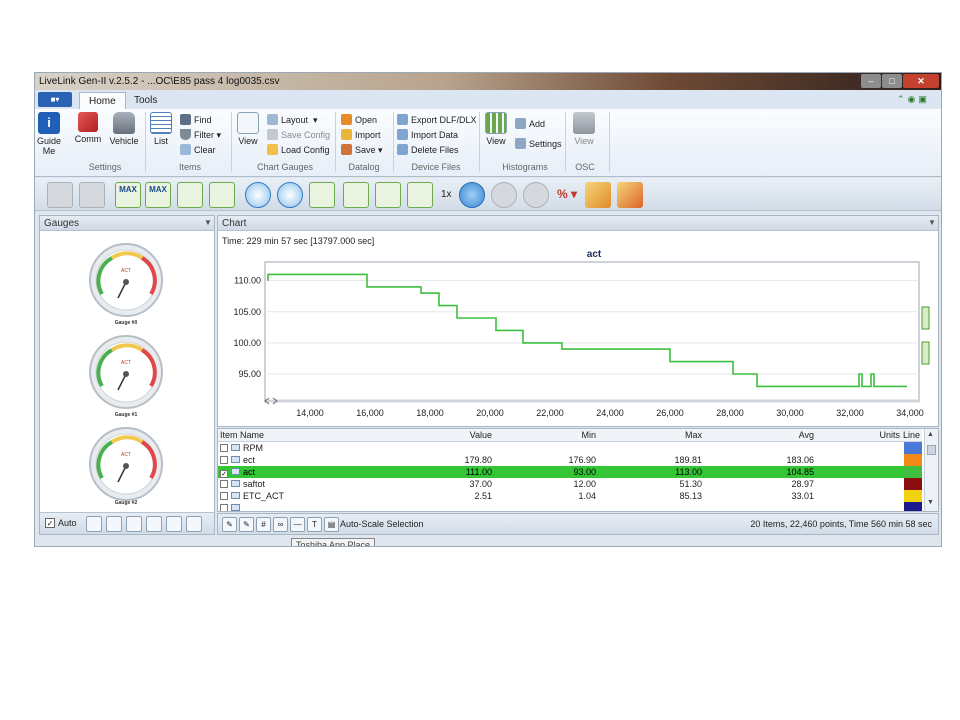 The image size is (960, 720). Describe the element at coordinates (196, 120) in the screenshot. I see `find-button: Find` at that location.